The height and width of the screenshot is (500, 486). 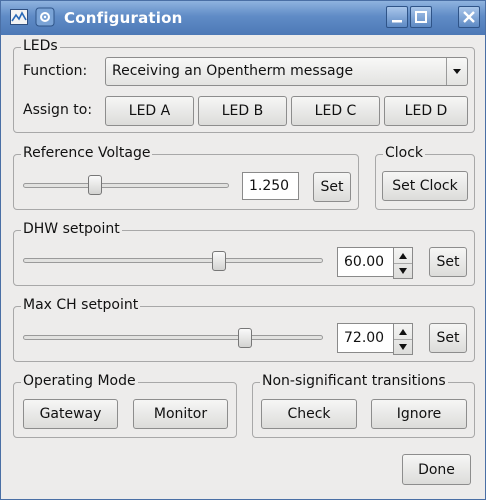 What do you see at coordinates (397, 21) in the screenshot?
I see `minimize-icon` at bounding box center [397, 21].